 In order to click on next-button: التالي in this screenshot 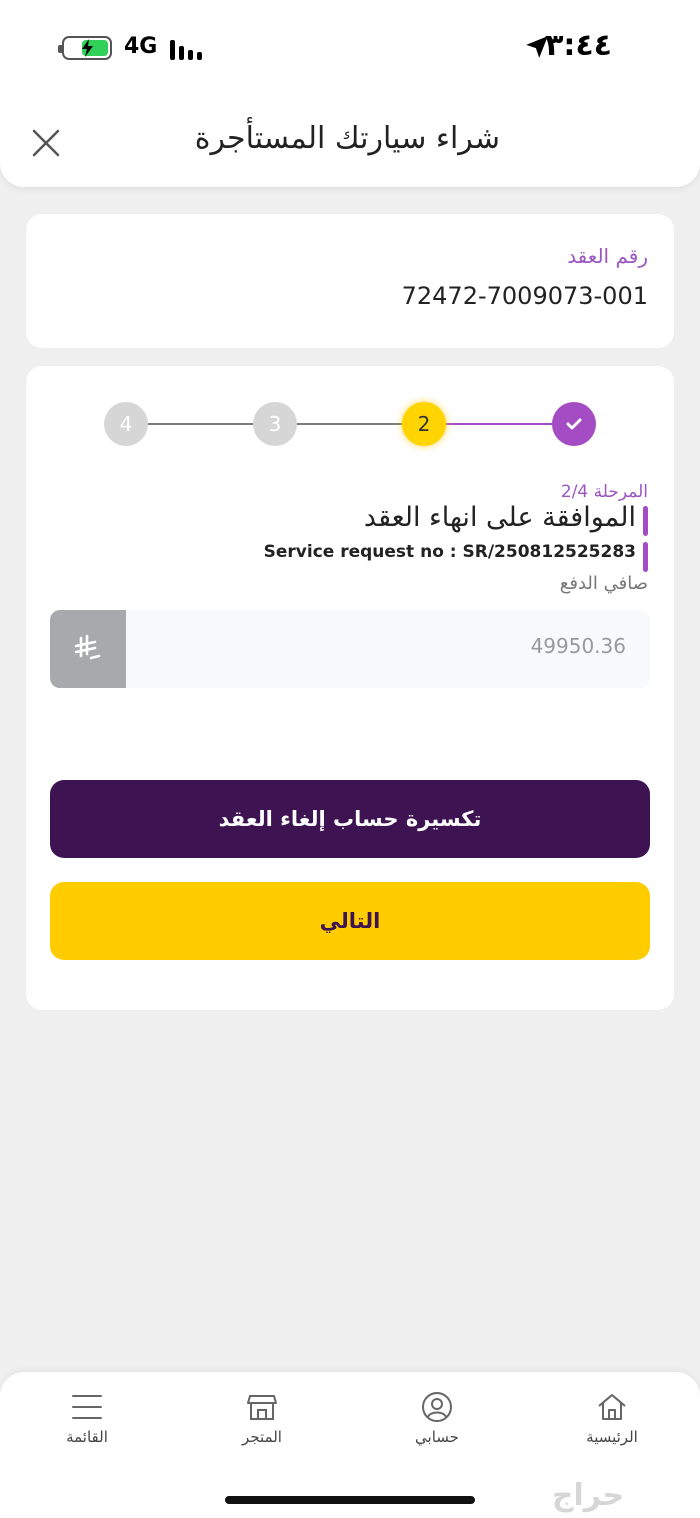, I will do `click(350, 921)`.